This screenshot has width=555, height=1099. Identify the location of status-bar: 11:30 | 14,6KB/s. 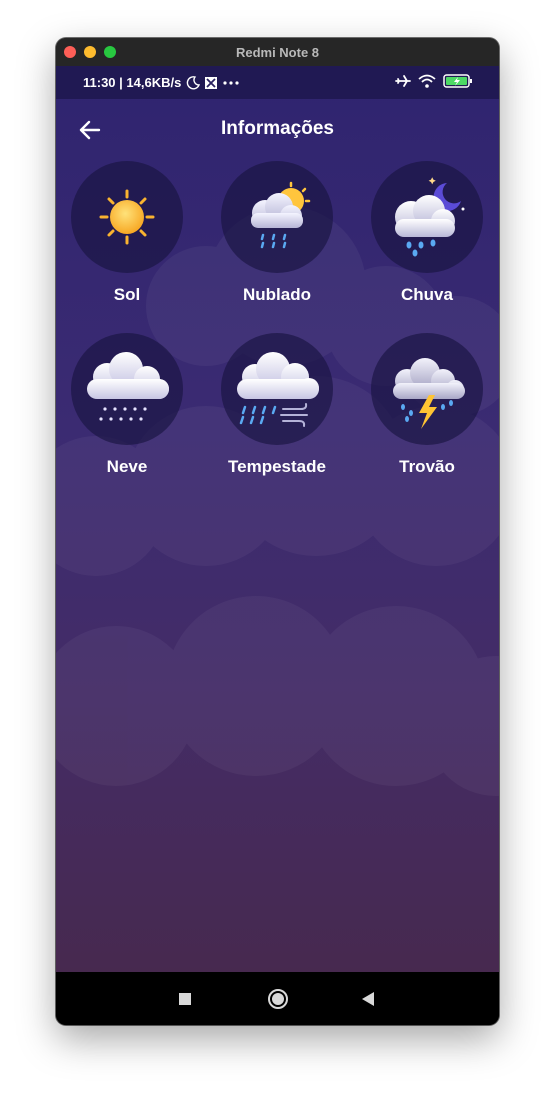
(277, 82).